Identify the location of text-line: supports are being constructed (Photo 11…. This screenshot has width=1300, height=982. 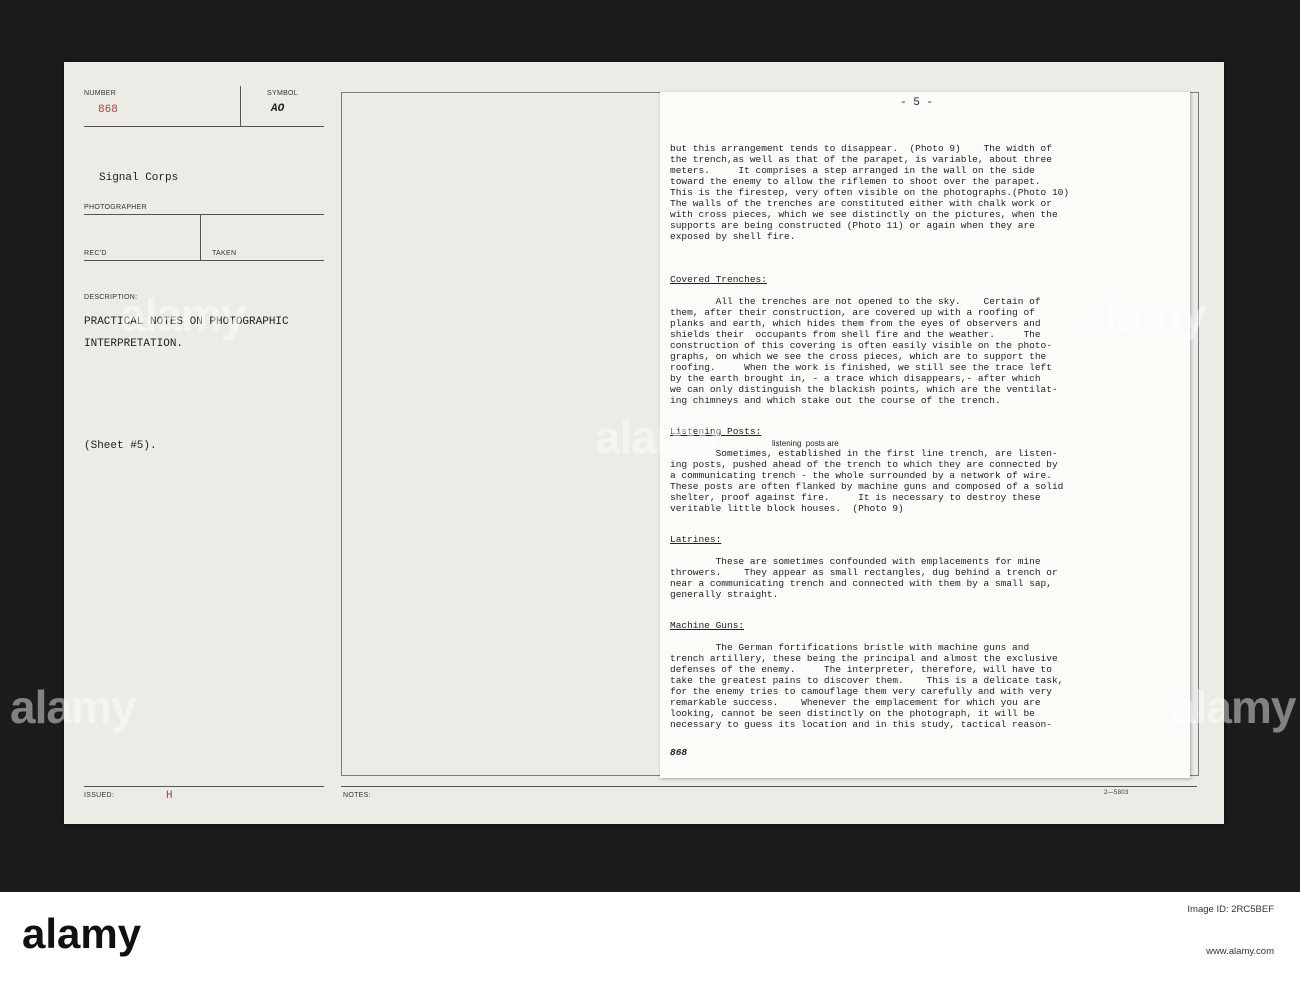
(852, 225).